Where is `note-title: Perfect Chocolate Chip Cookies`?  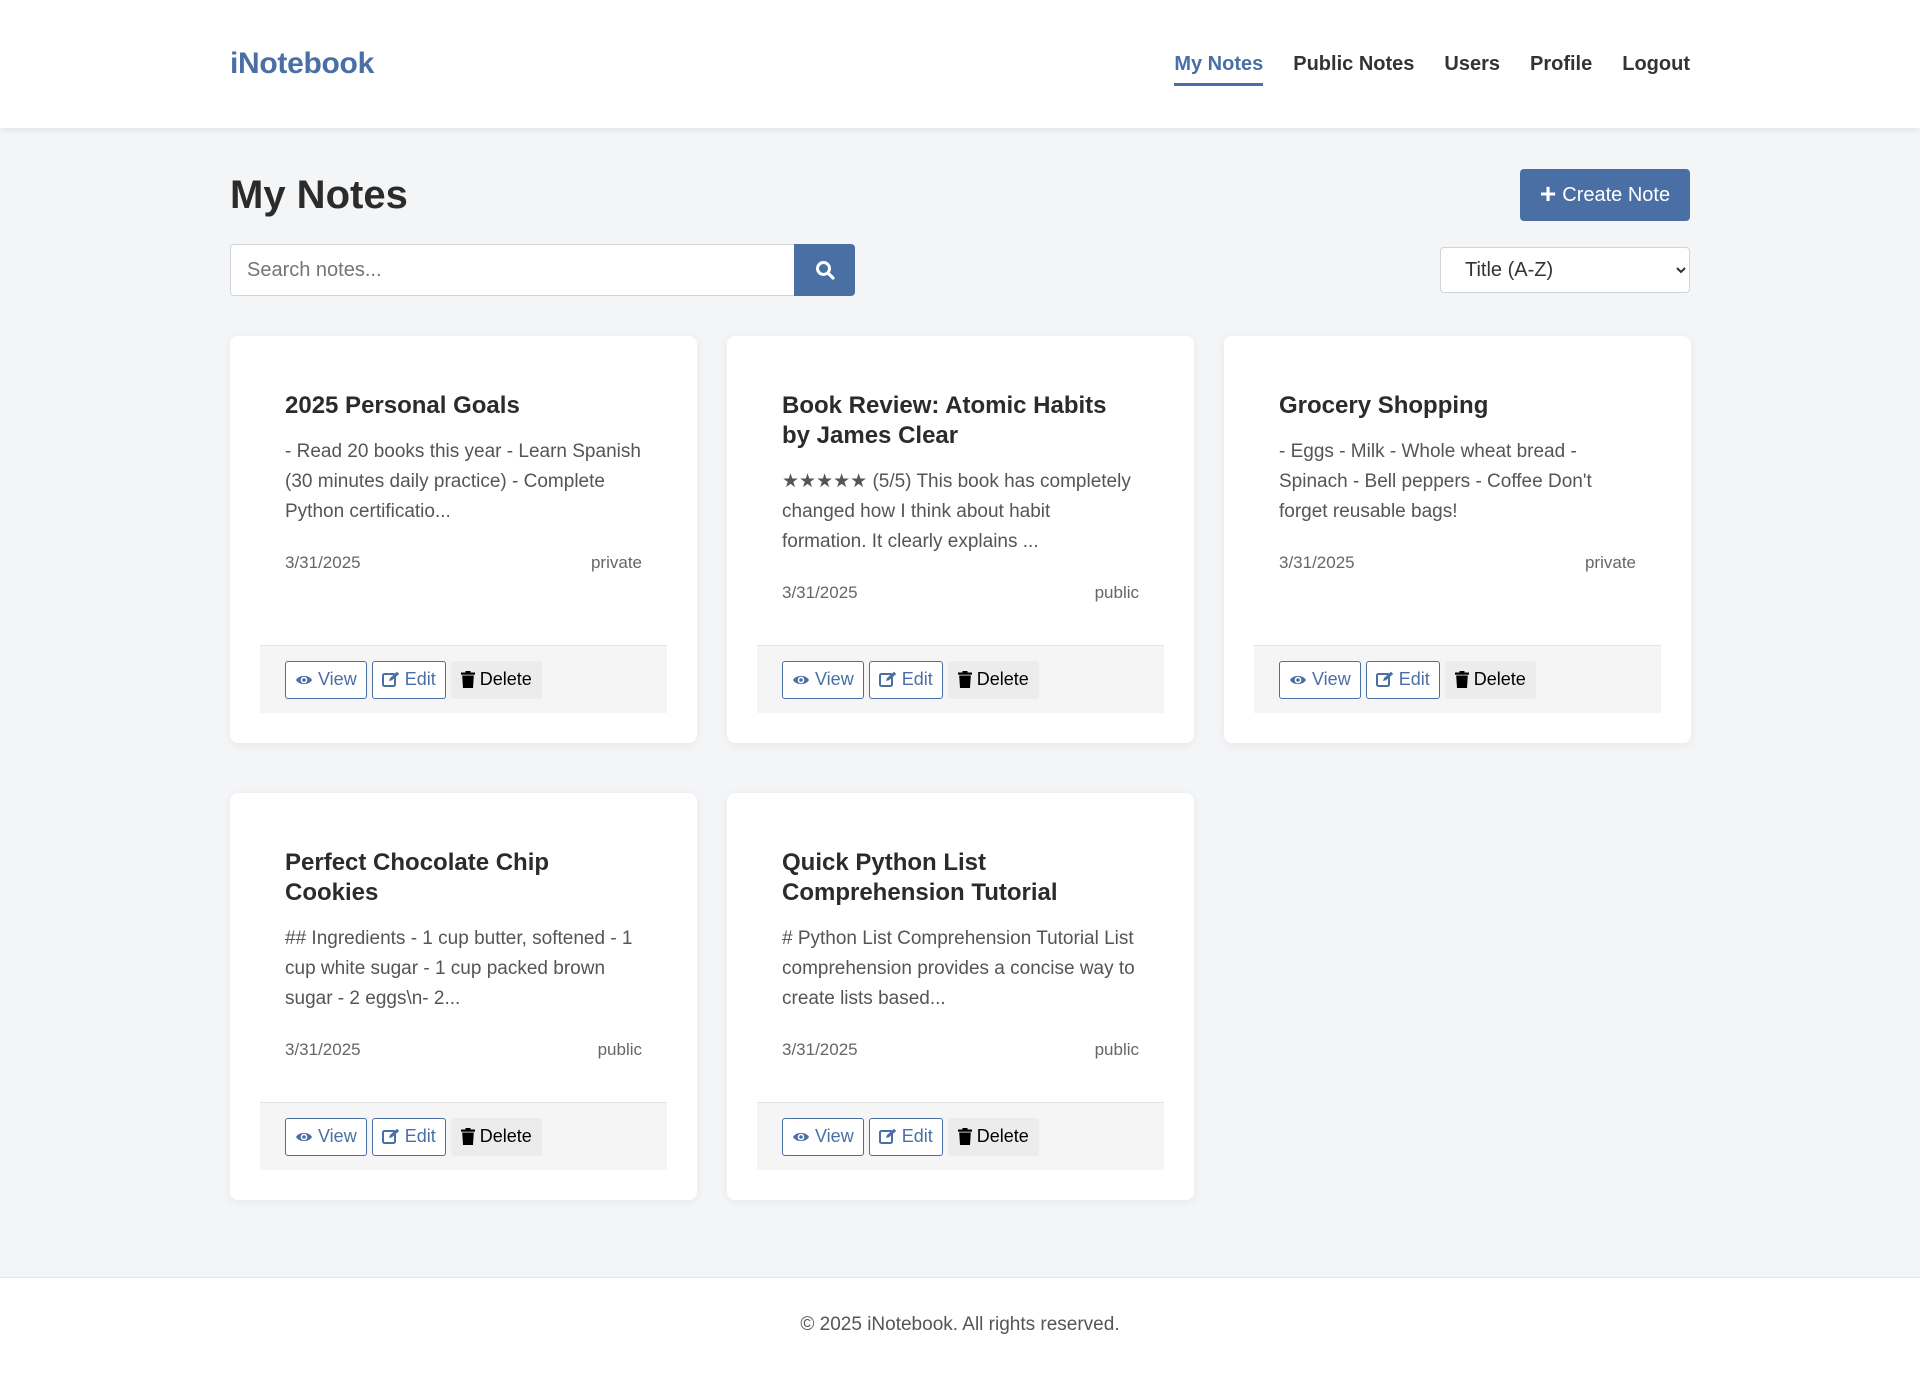
note-title: Perfect Chocolate Chip Cookies is located at coordinates (417, 877).